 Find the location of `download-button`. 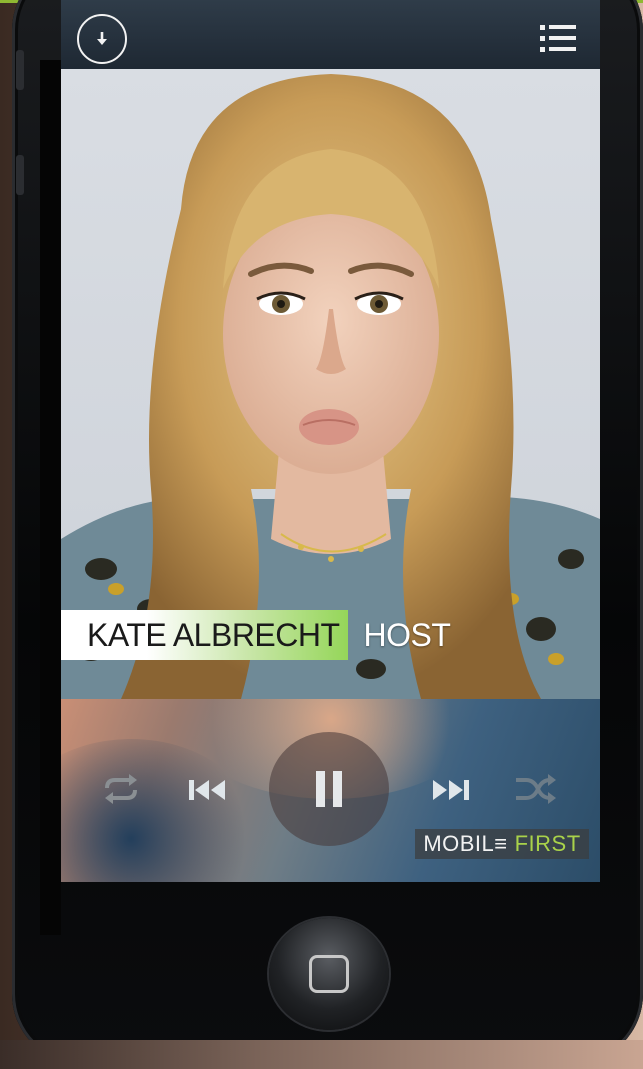

download-button is located at coordinates (102, 39).